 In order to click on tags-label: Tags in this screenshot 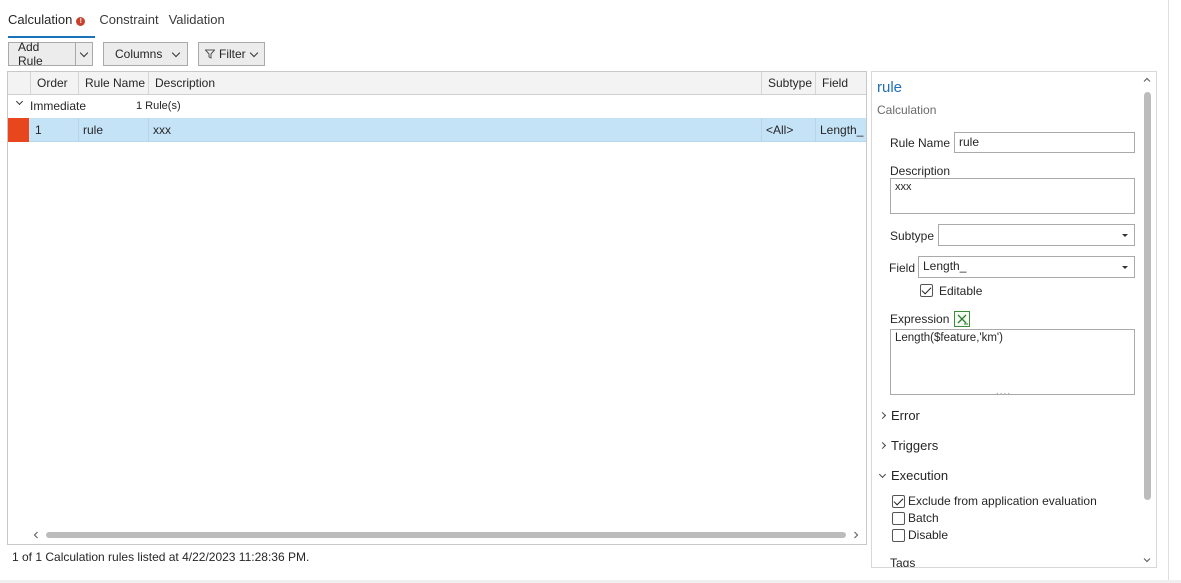, I will do `click(903, 562)`.